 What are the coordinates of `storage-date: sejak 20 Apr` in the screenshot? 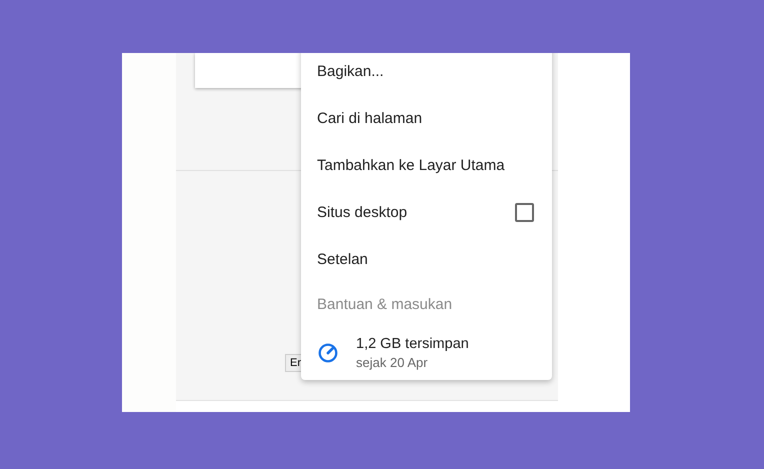 It's located at (392, 362).